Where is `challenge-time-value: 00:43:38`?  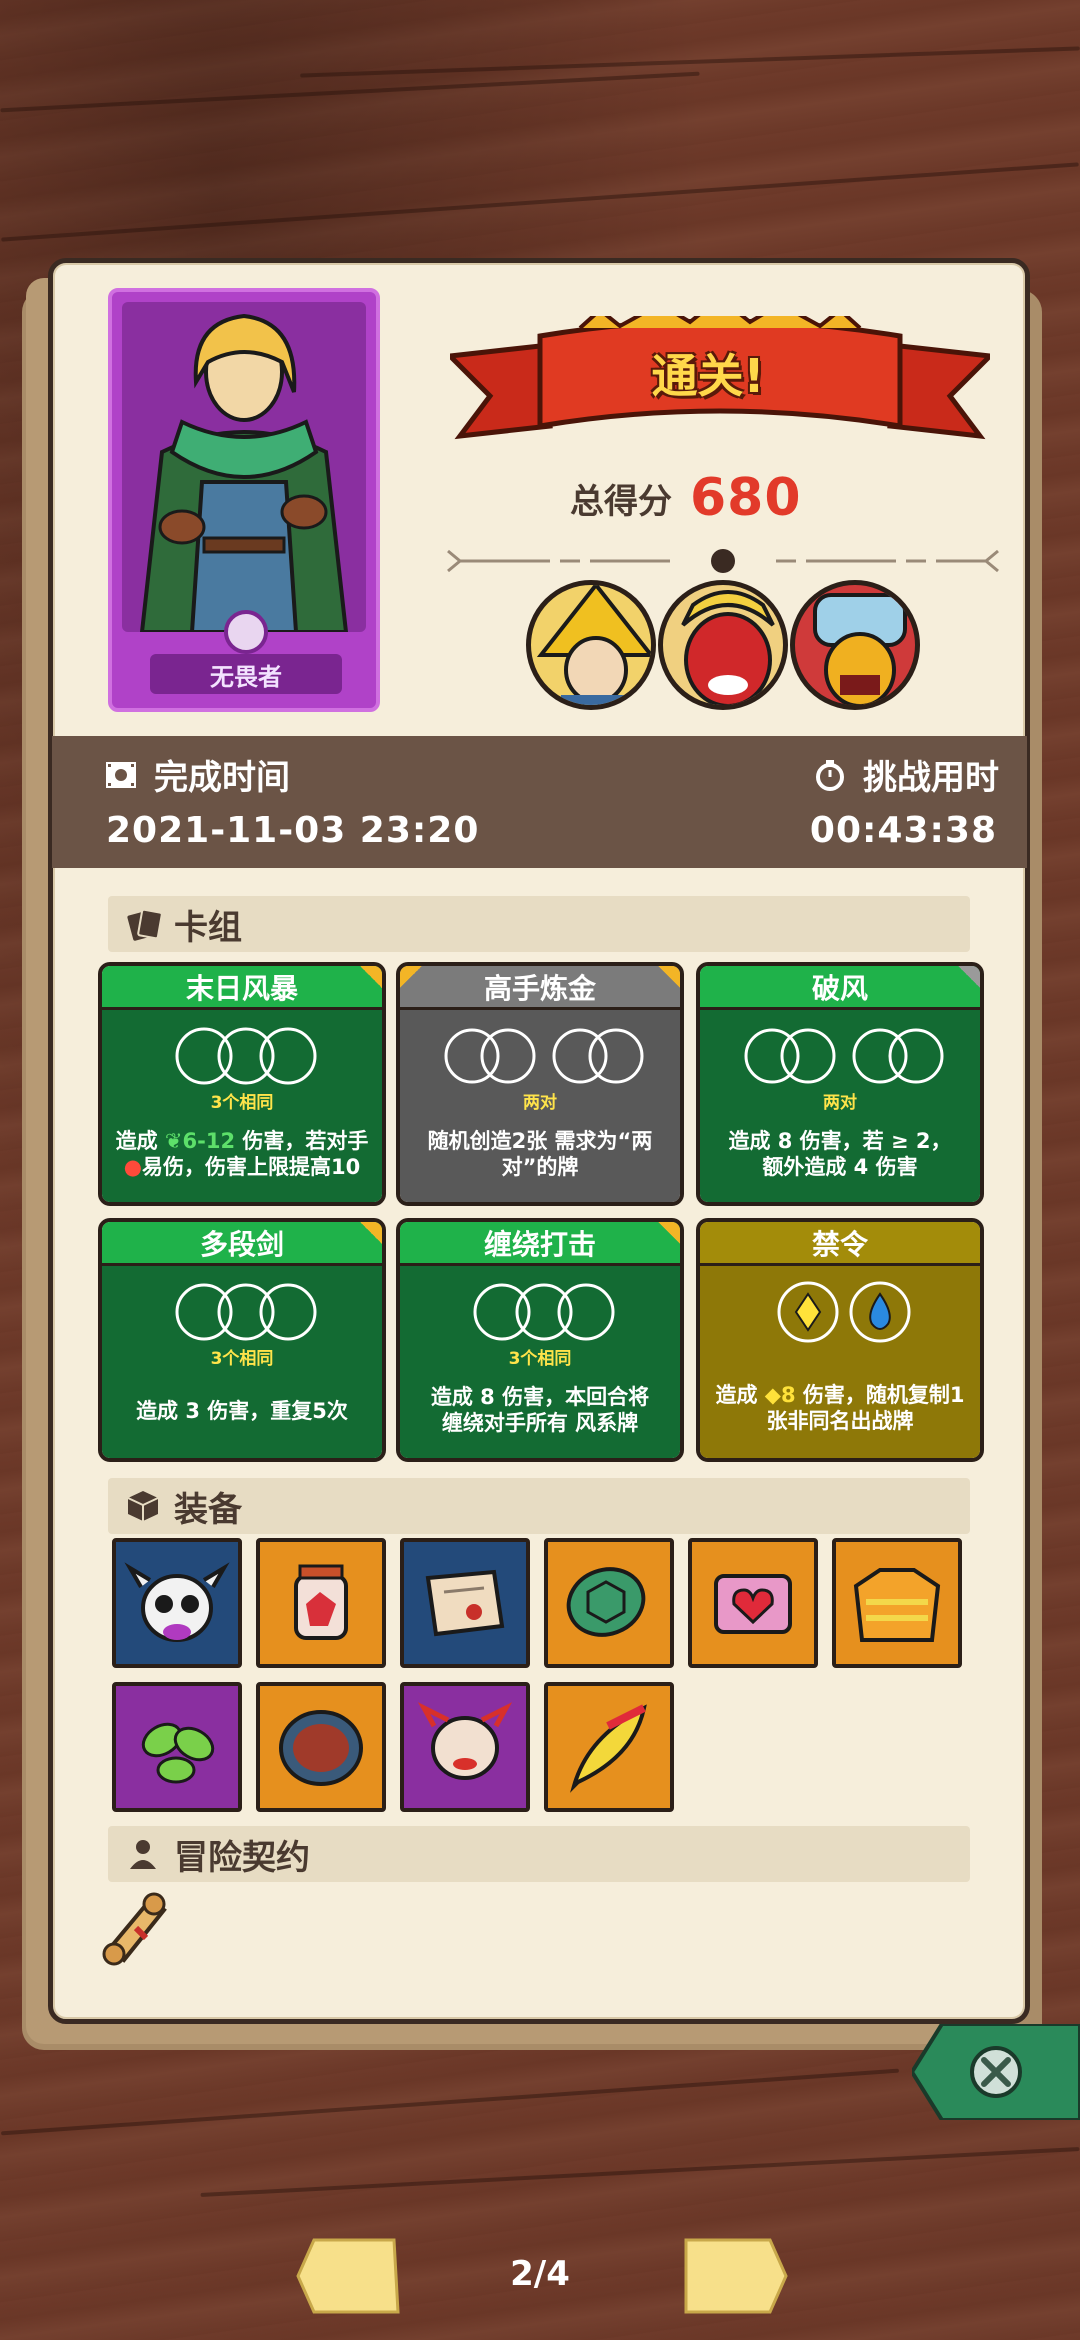
challenge-time-value: 00:43:38 is located at coordinates (903, 830).